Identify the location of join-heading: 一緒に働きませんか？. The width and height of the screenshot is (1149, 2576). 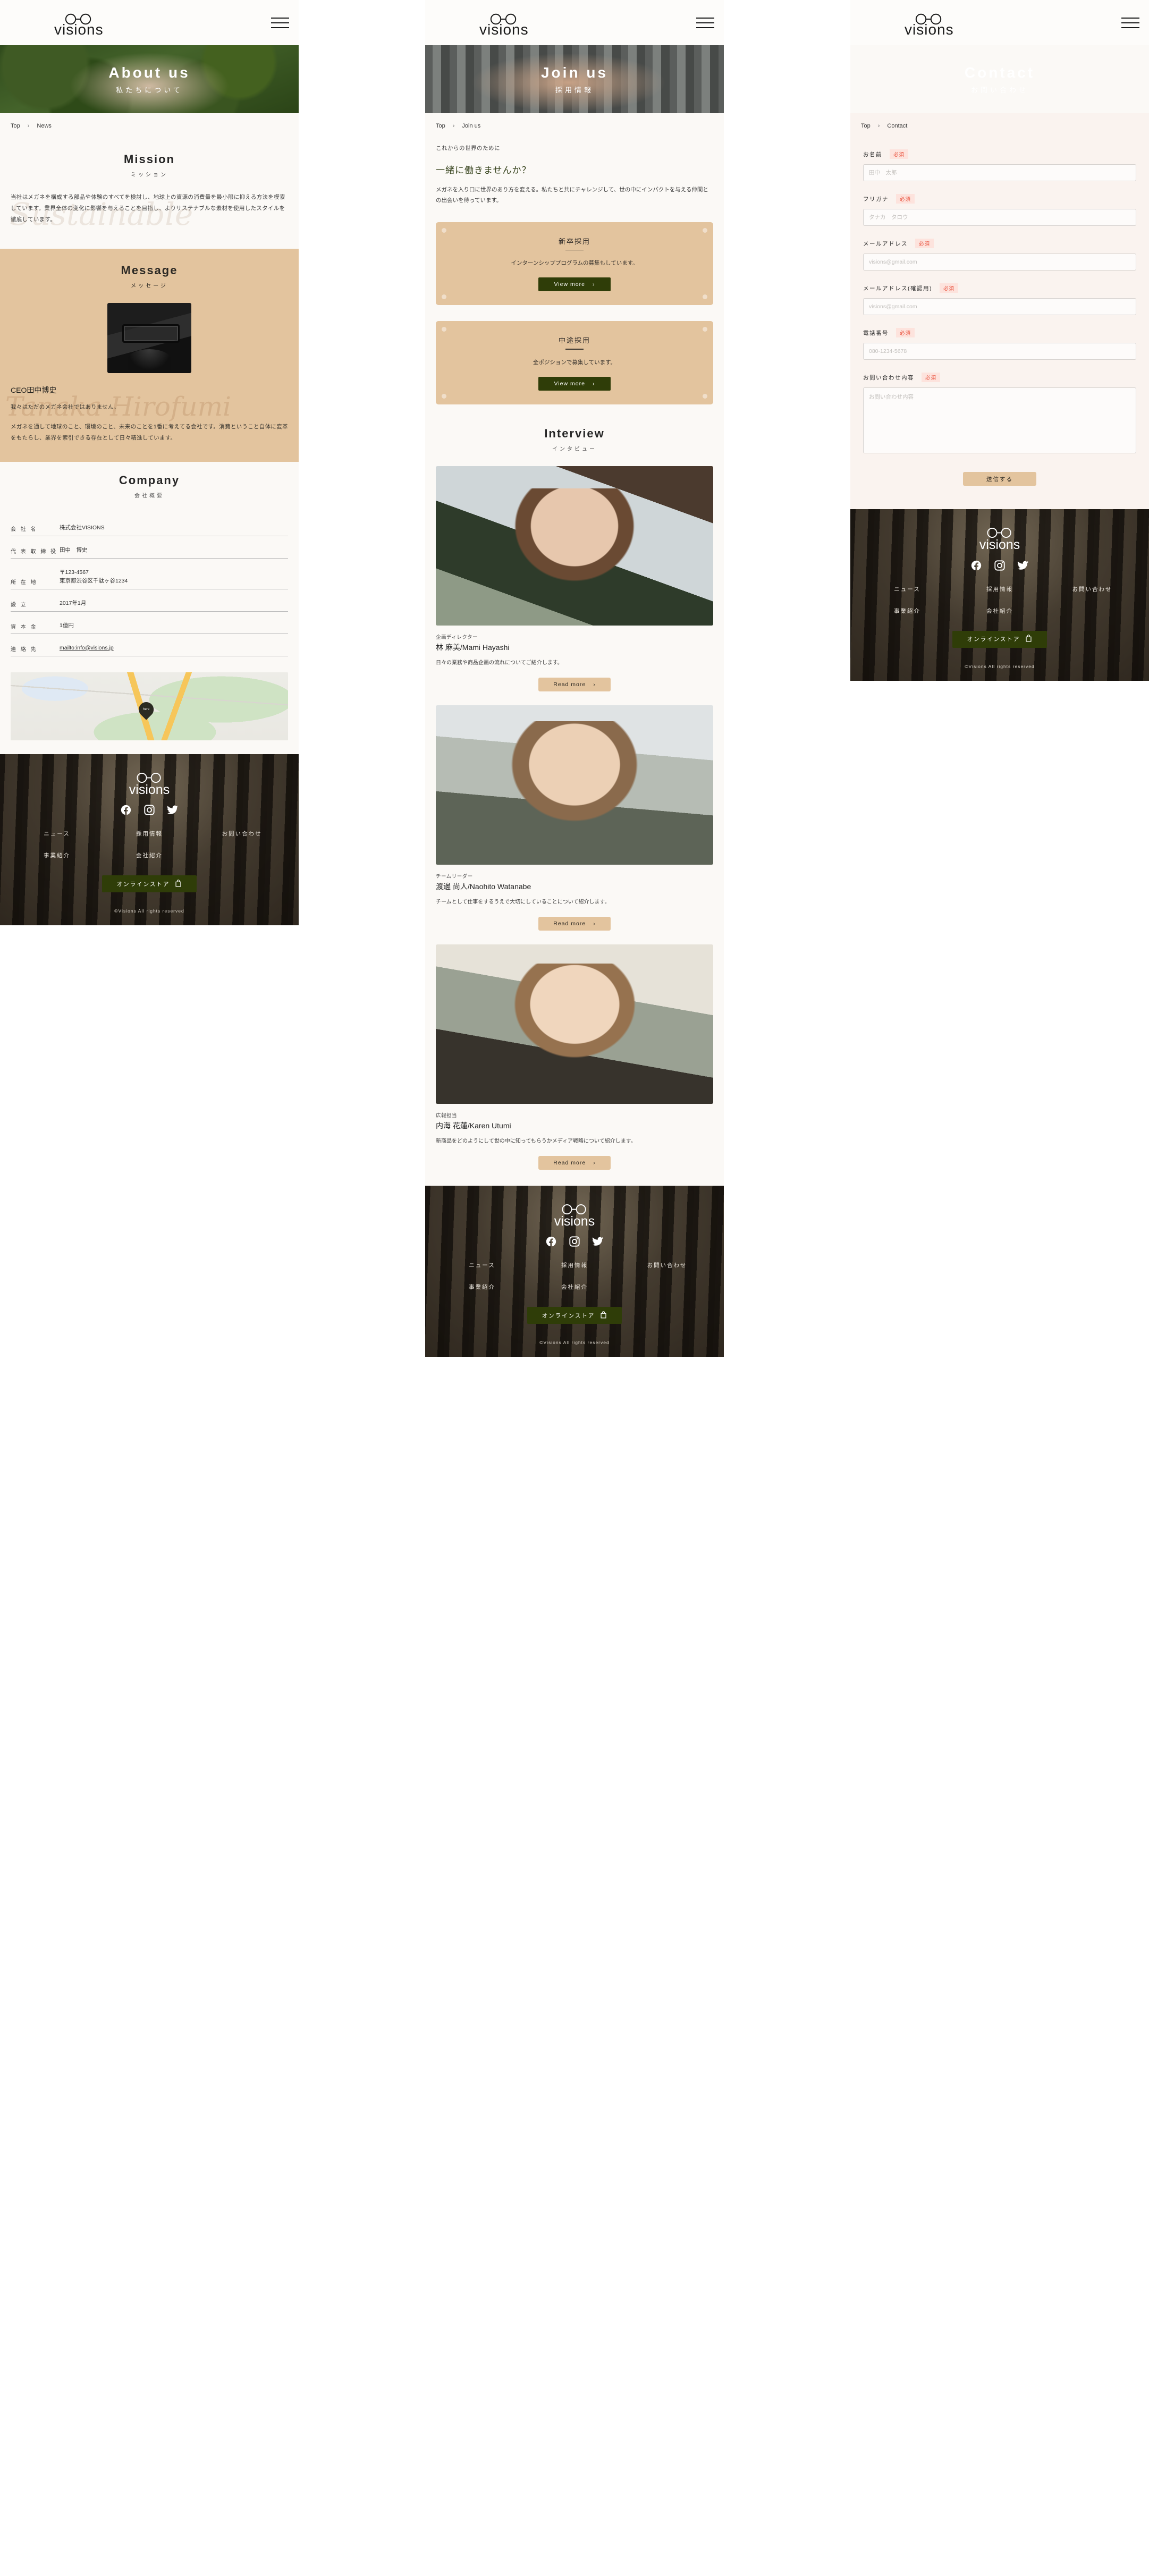
(484, 170).